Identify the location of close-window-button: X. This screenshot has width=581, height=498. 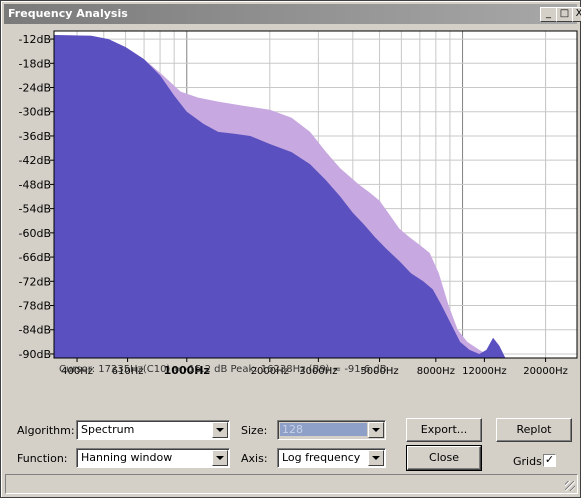
(576, 14).